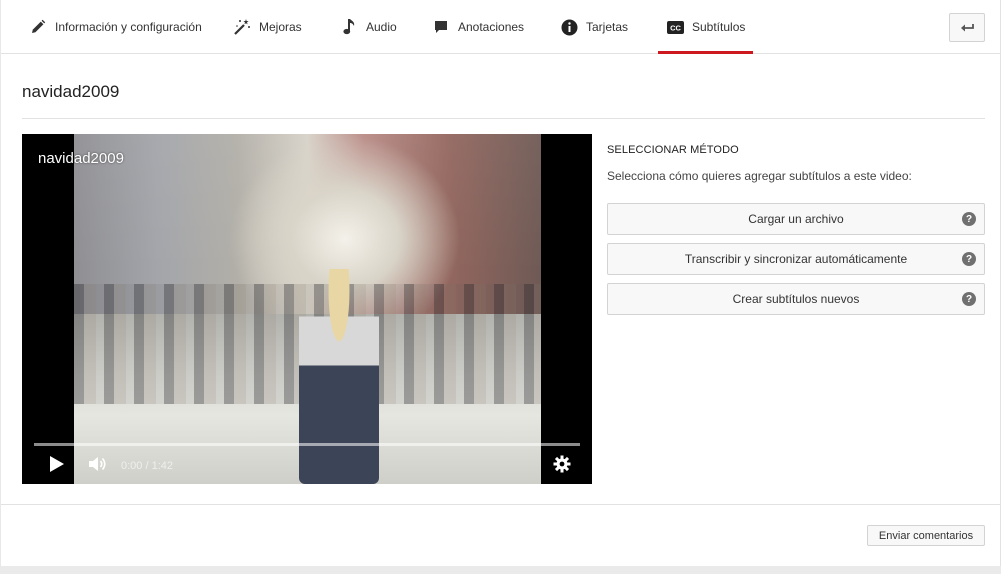 This screenshot has height=574, width=1001. I want to click on tab-label: Audio, so click(381, 27).